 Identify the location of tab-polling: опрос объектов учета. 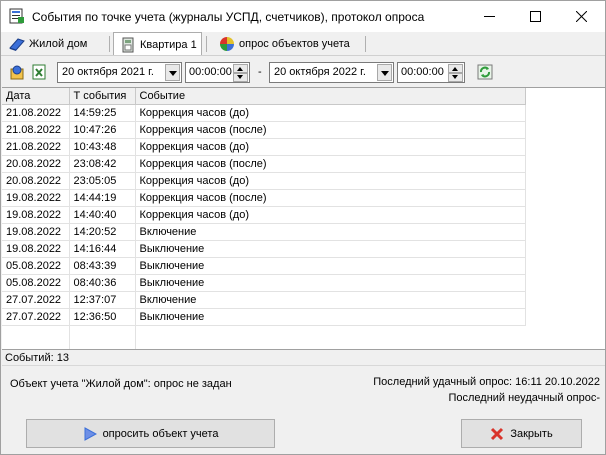
(291, 44).